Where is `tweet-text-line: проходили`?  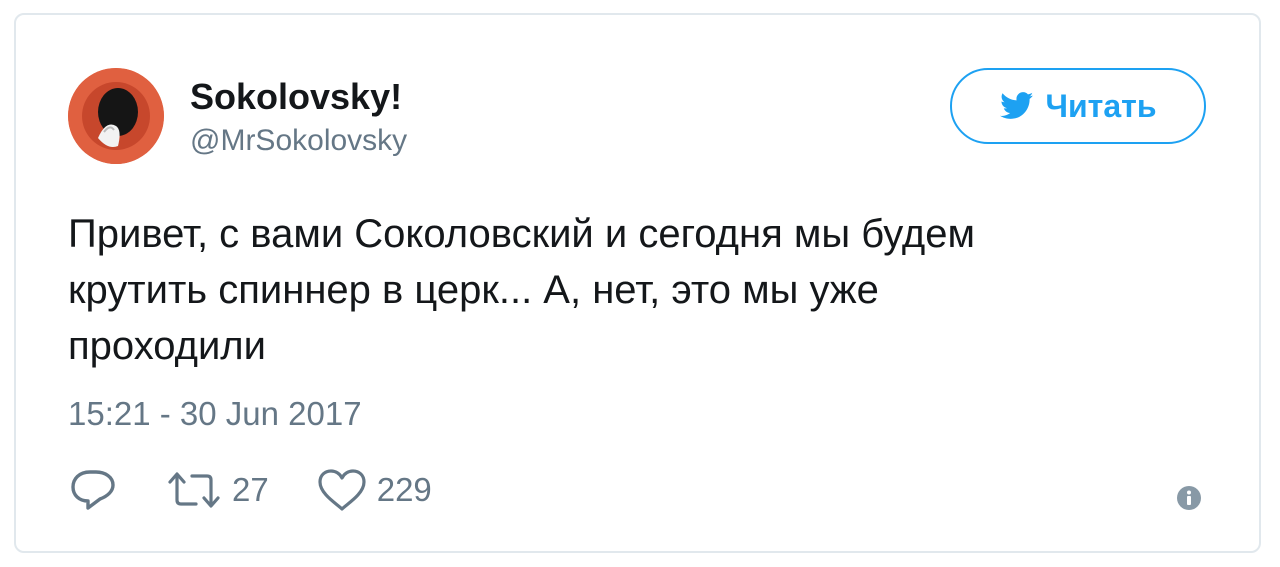 tweet-text-line: проходили is located at coordinates (167, 346).